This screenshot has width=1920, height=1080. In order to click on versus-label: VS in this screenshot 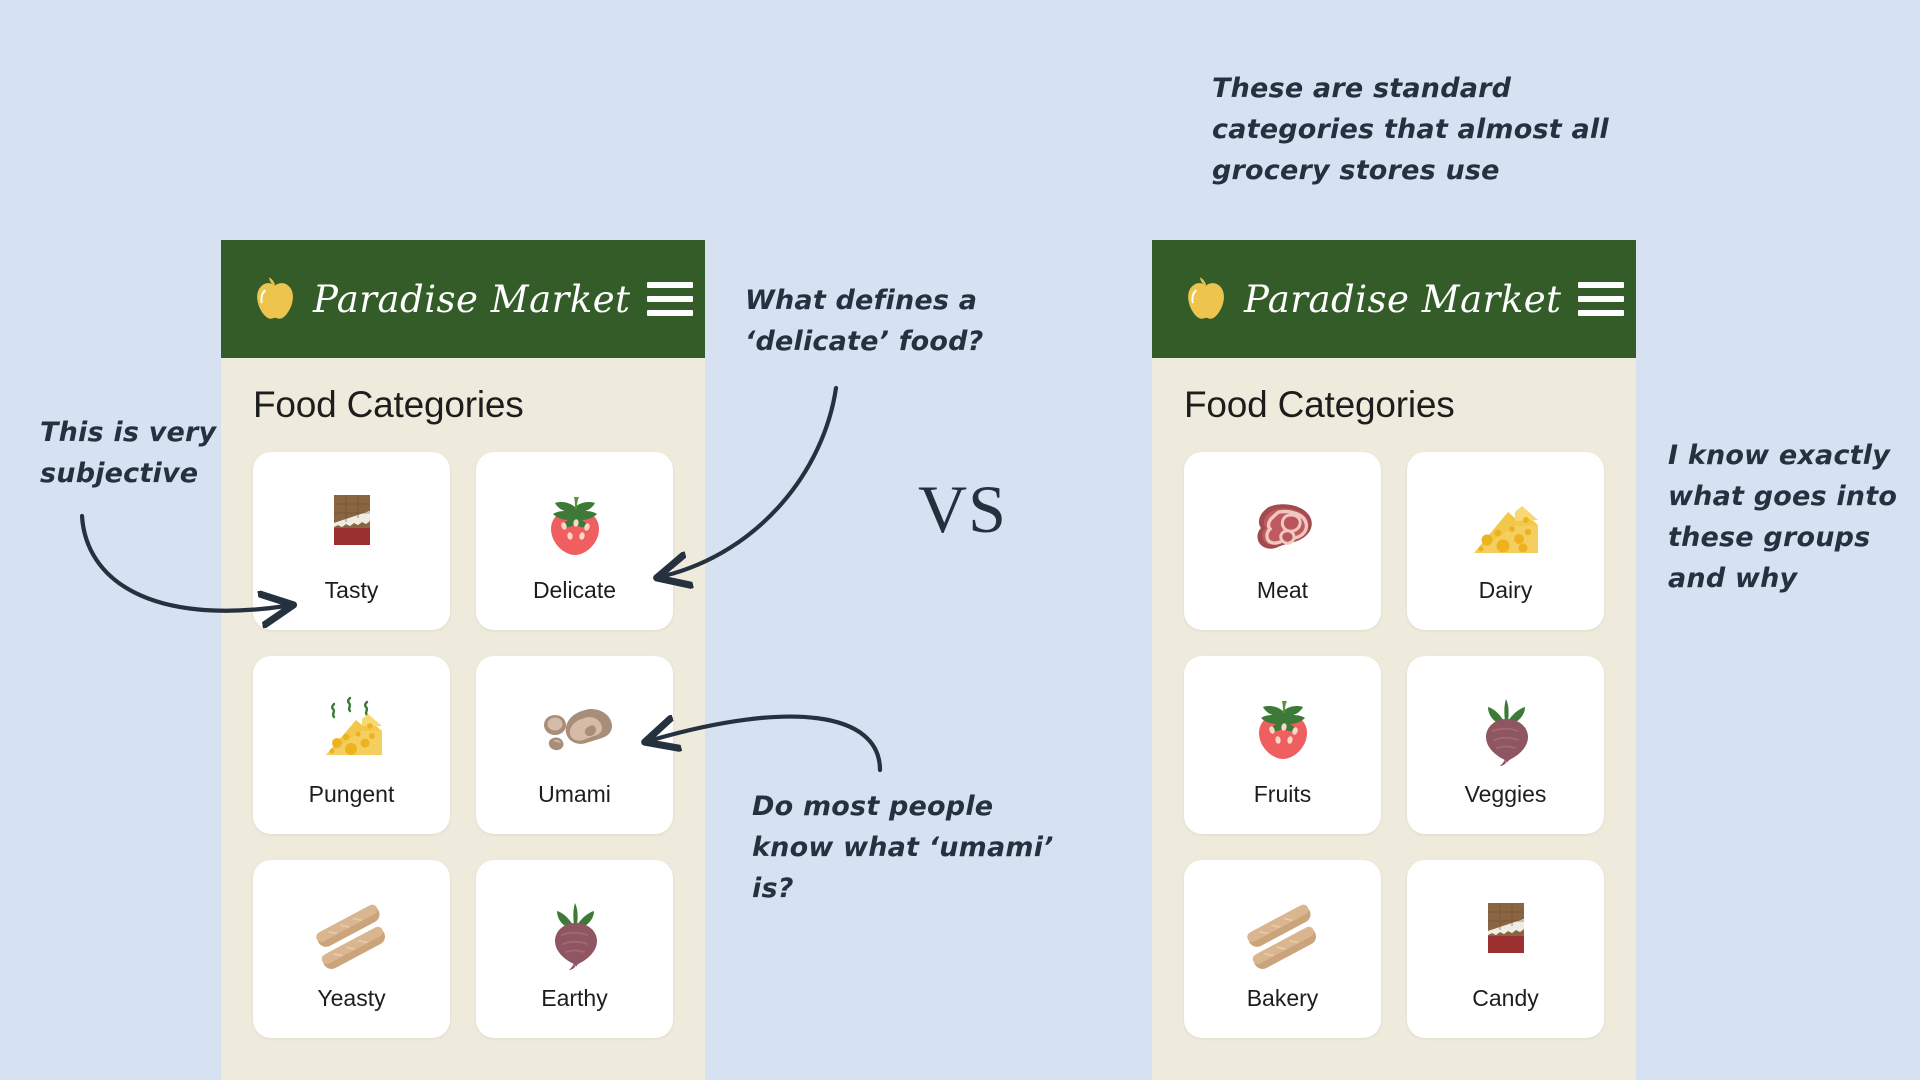, I will do `click(962, 509)`.